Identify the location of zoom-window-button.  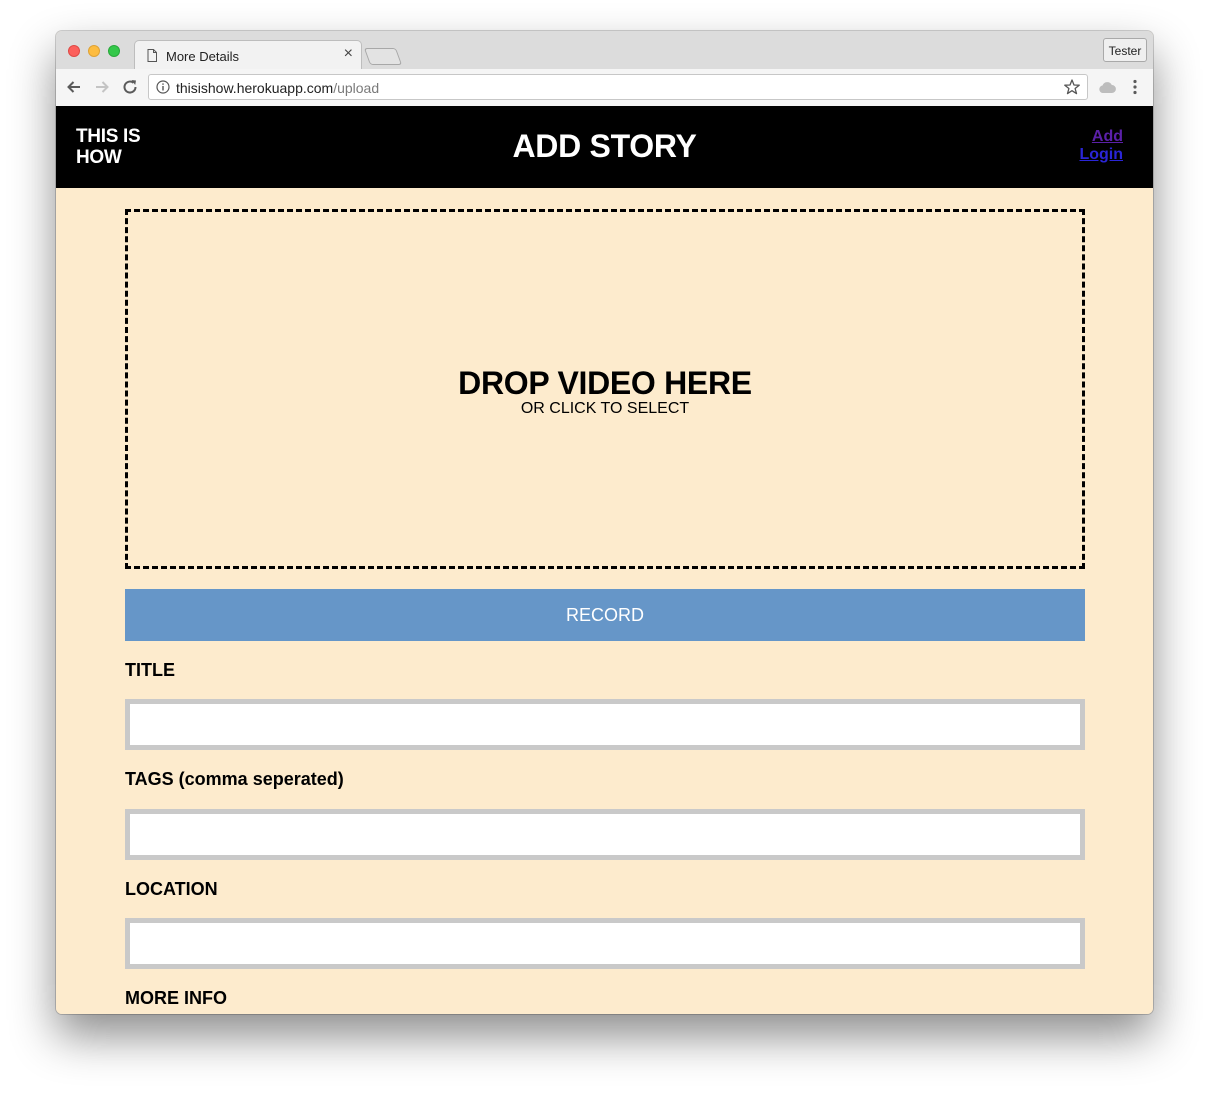
(114, 51).